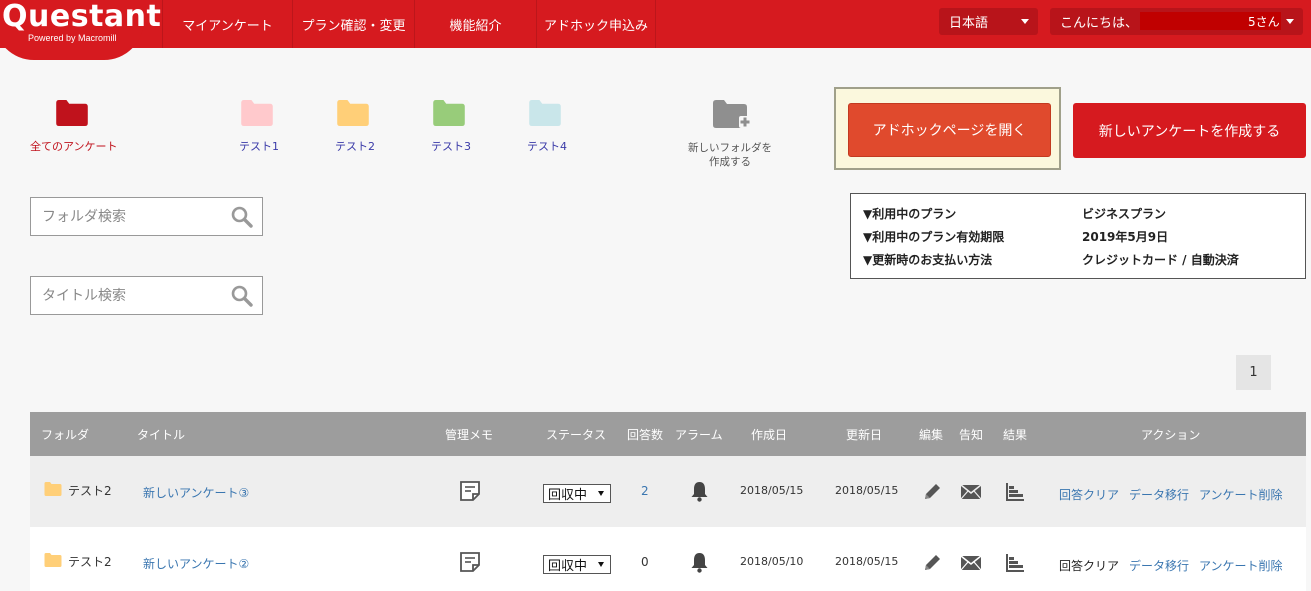 Image resolution: width=1311 pixels, height=591 pixels. Describe the element at coordinates (82, 17) in the screenshot. I see `logo-text: Questant` at that location.